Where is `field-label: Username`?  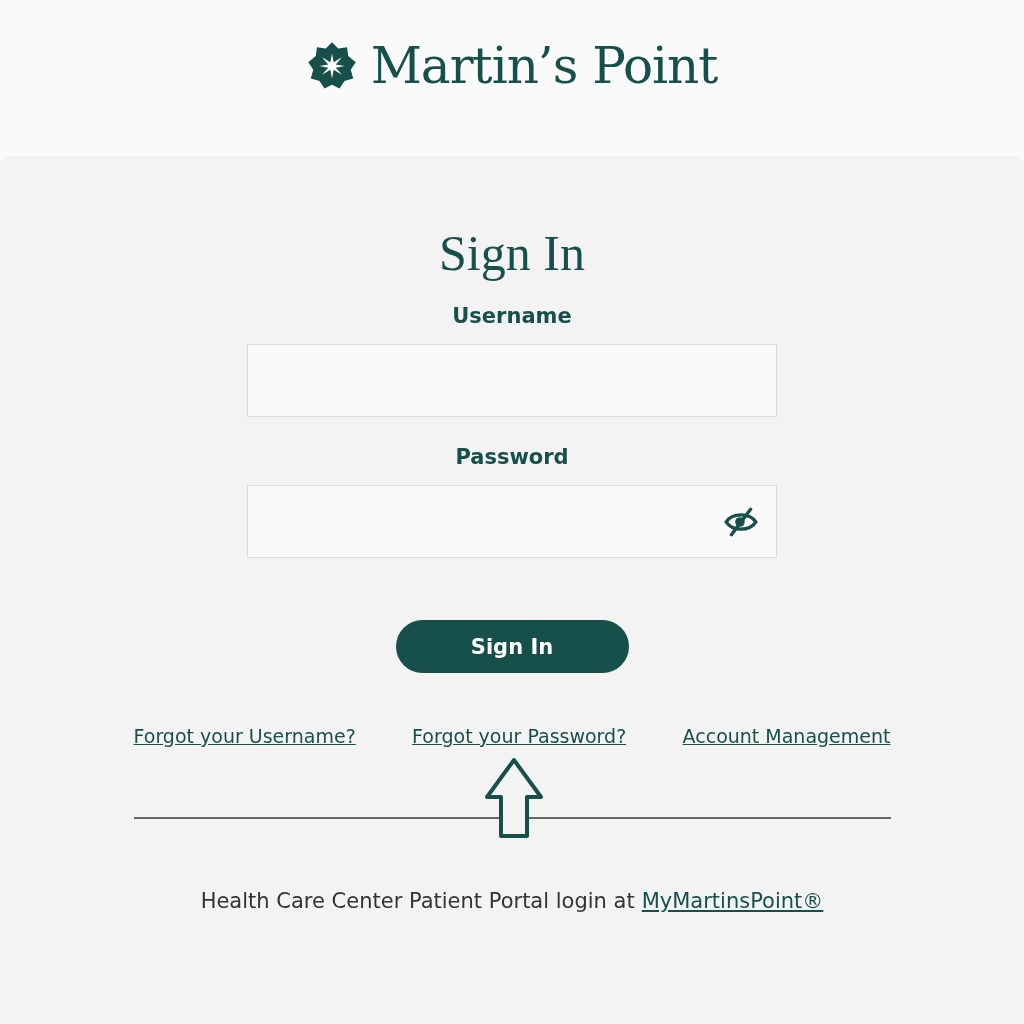
field-label: Username is located at coordinates (512, 316).